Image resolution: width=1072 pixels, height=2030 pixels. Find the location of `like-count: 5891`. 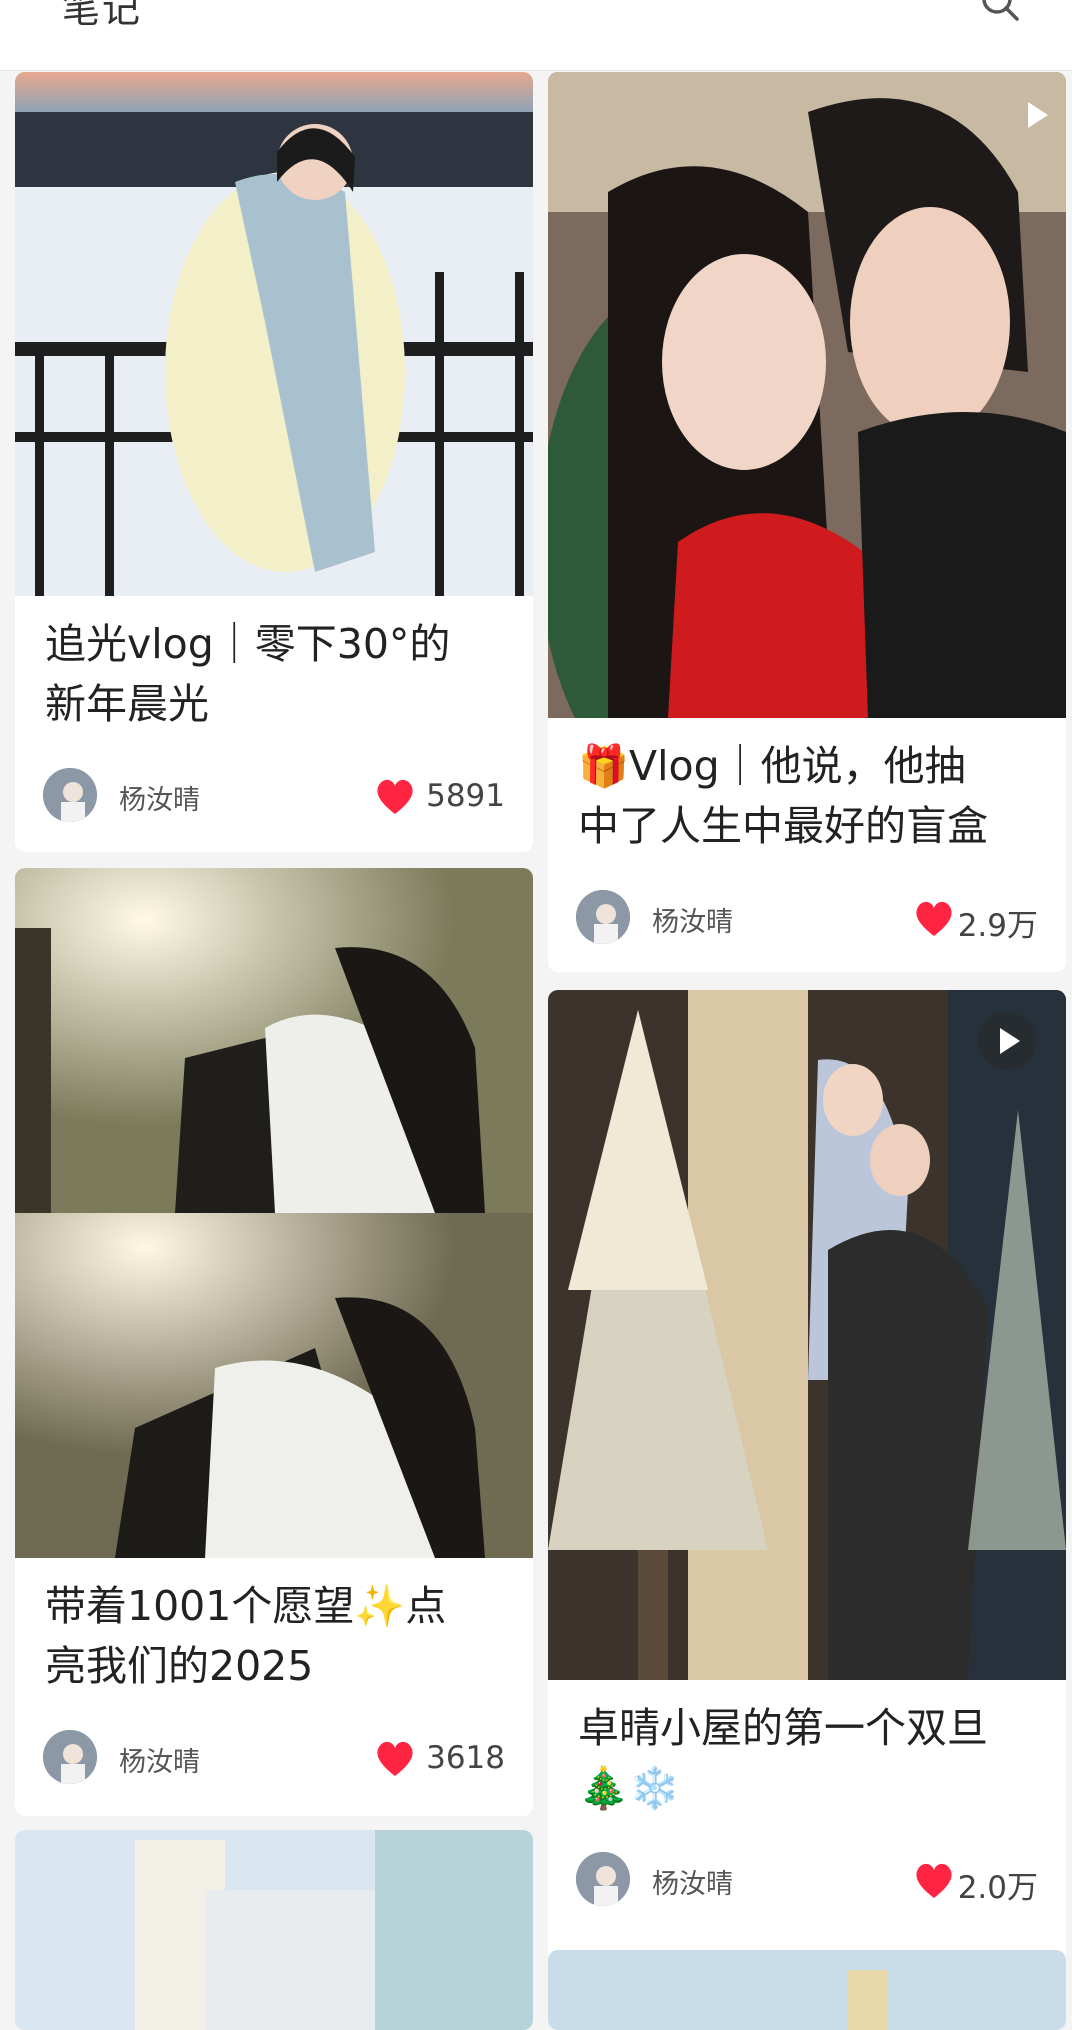

like-count: 5891 is located at coordinates (465, 796).